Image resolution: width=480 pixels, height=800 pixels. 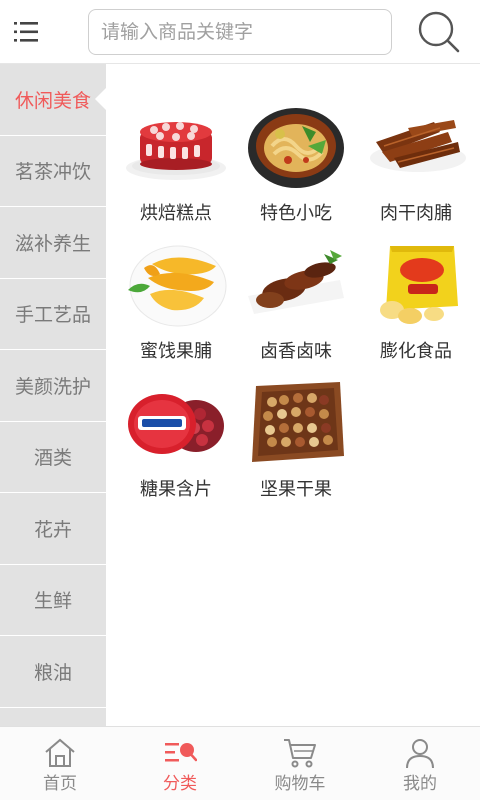 I want to click on sidebar-item-tea: 茗茶冲饮, so click(x=53, y=171).